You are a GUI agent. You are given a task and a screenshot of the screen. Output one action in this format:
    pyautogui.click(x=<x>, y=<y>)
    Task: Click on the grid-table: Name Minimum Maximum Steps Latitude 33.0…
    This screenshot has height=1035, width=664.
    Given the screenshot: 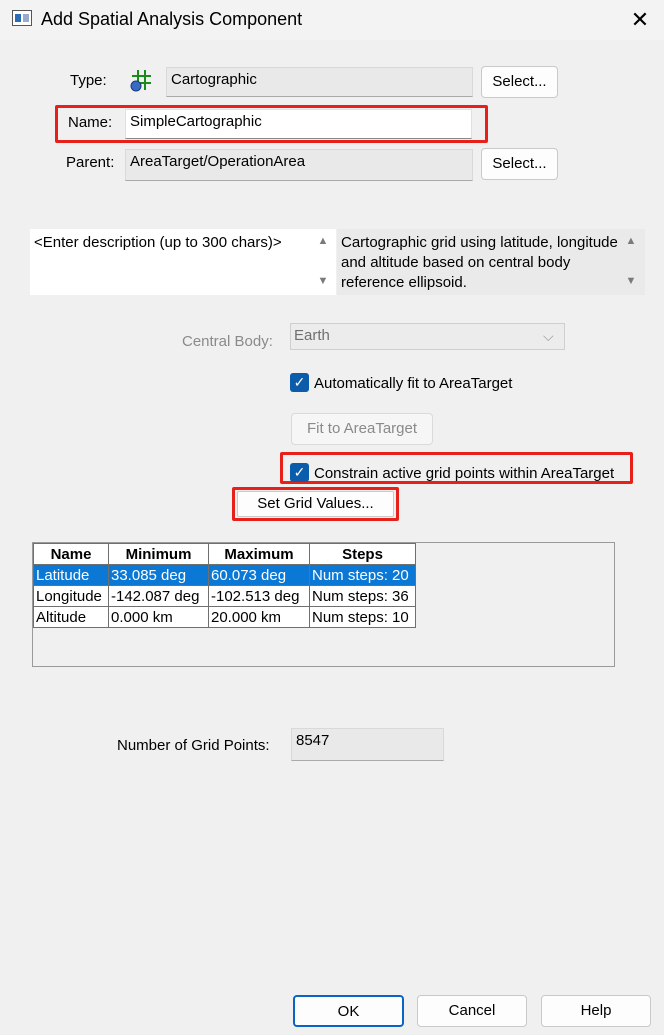 What is the action you would take?
    pyautogui.click(x=224, y=585)
    